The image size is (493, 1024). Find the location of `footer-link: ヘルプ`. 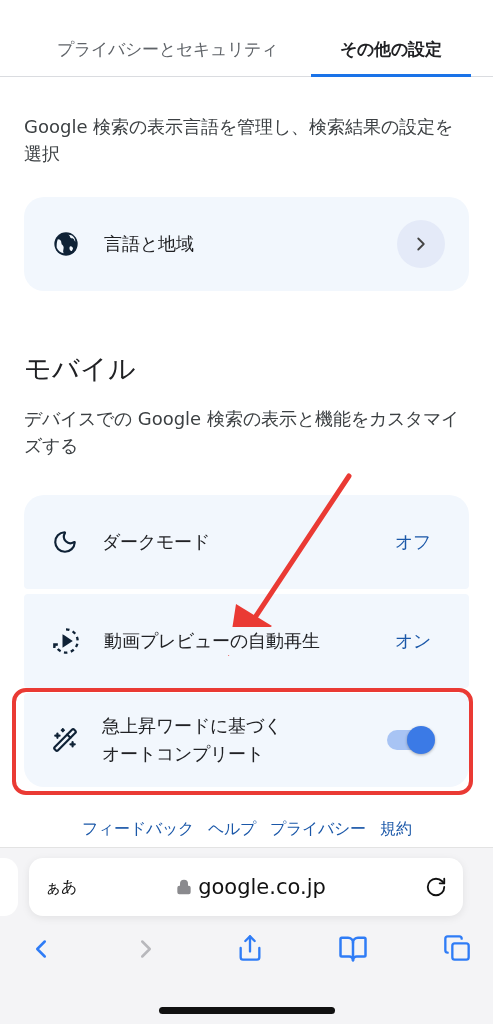

footer-link: ヘルプ is located at coordinates (231, 829).